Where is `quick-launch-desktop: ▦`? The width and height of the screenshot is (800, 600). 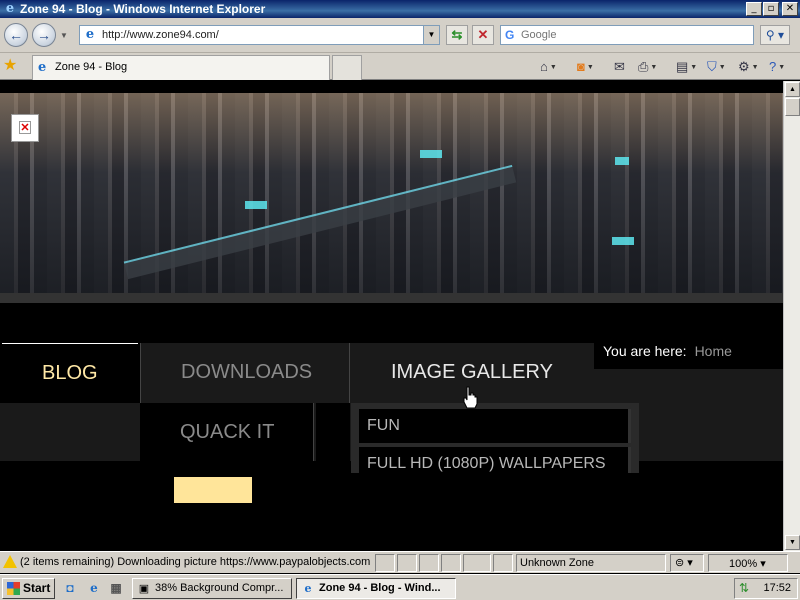
quick-launch-desktop: ▦ is located at coordinates (116, 588).